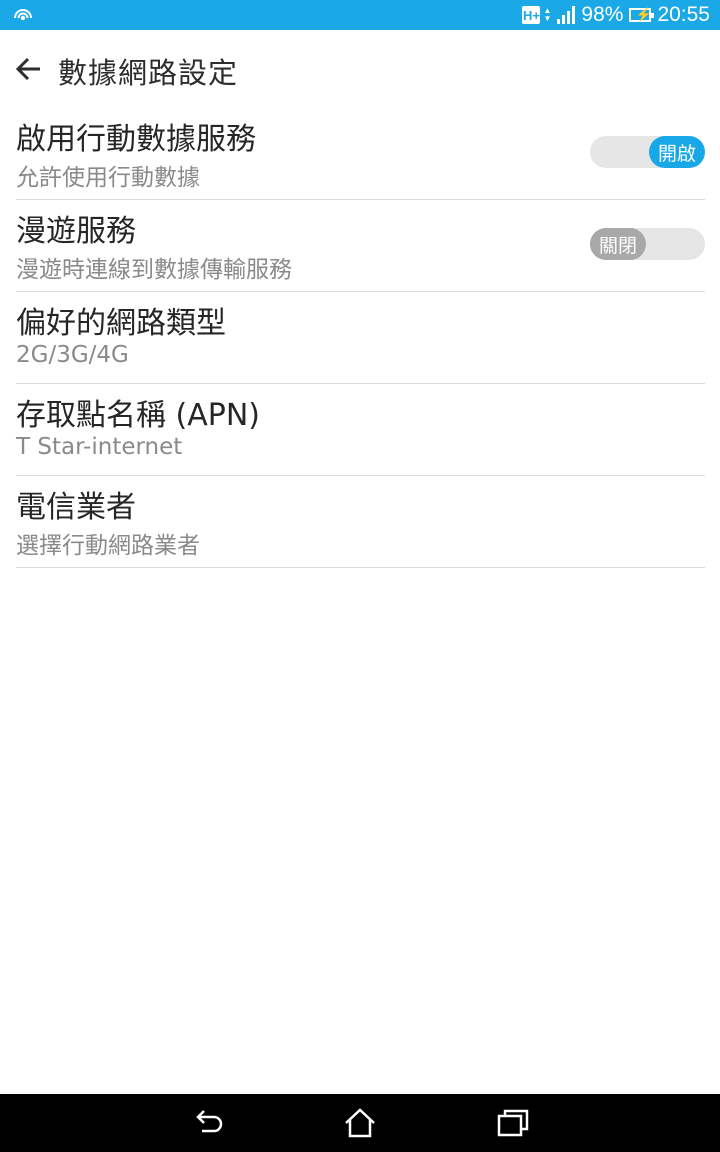  I want to click on clock: 20:55, so click(683, 14).